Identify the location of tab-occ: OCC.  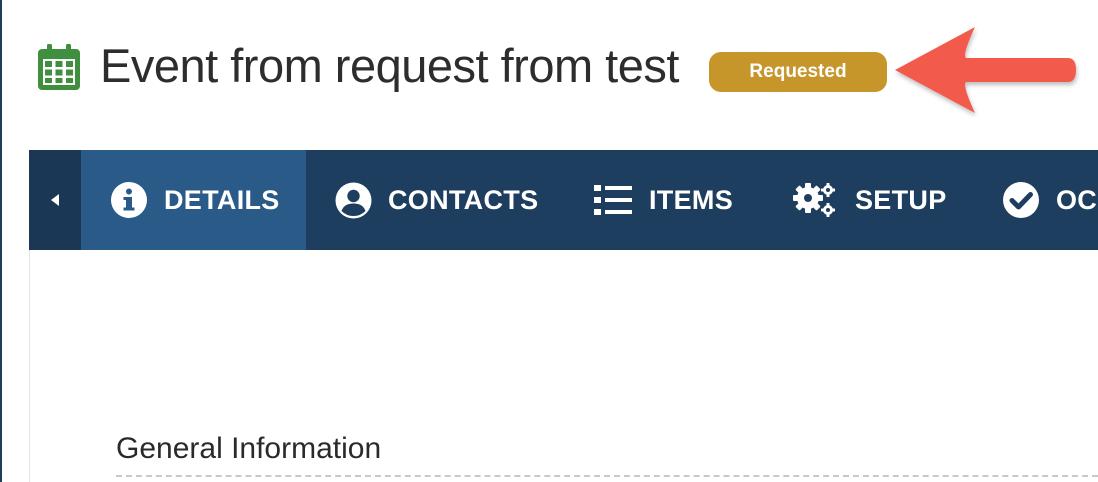
(1050, 200).